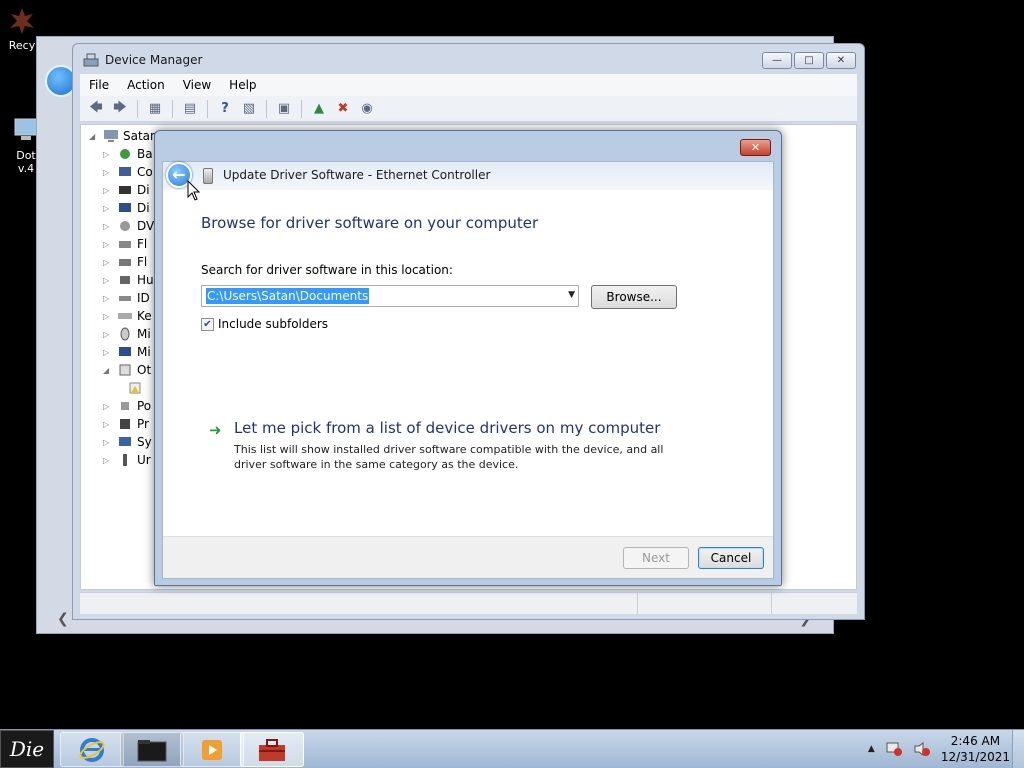  Describe the element at coordinates (190, 109) in the screenshot. I see `properties-icon: ▤` at that location.